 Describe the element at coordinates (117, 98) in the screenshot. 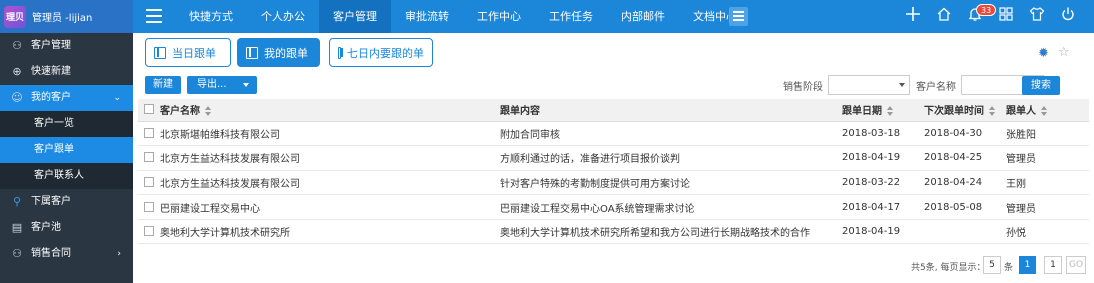

I see `chevron-down-icon: ⌄` at that location.